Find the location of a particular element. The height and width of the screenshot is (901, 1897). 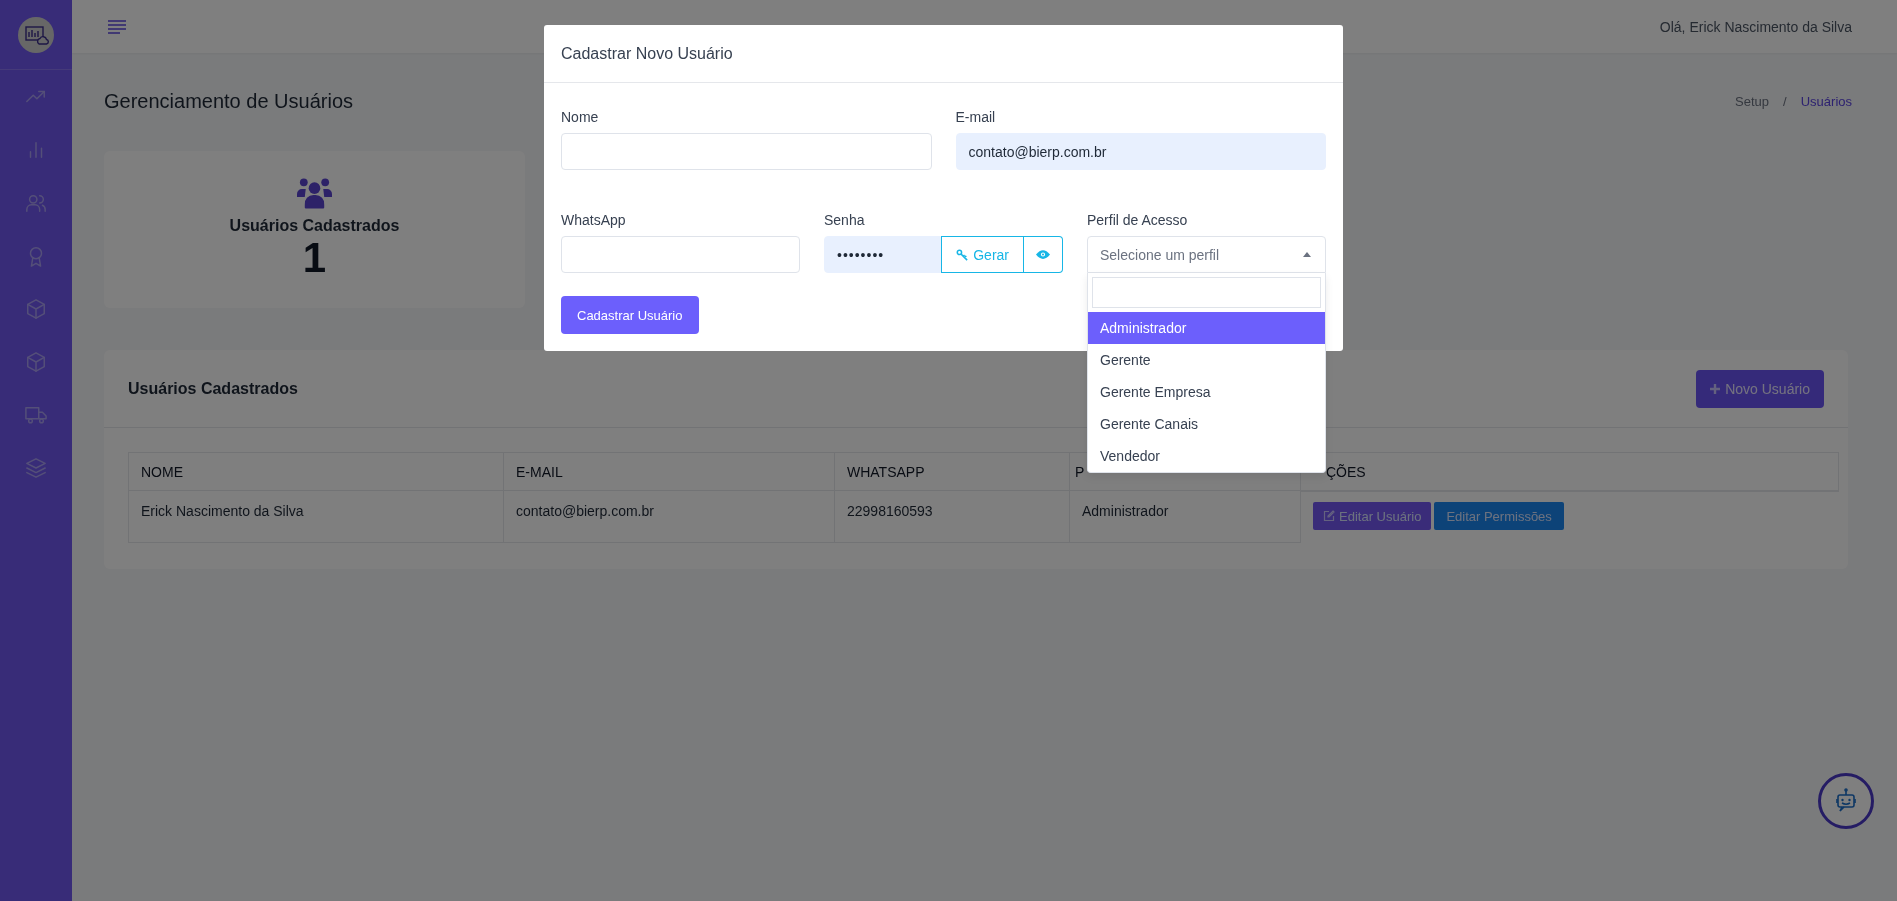

profile-select: Selecione um perfil is located at coordinates (1206, 254).